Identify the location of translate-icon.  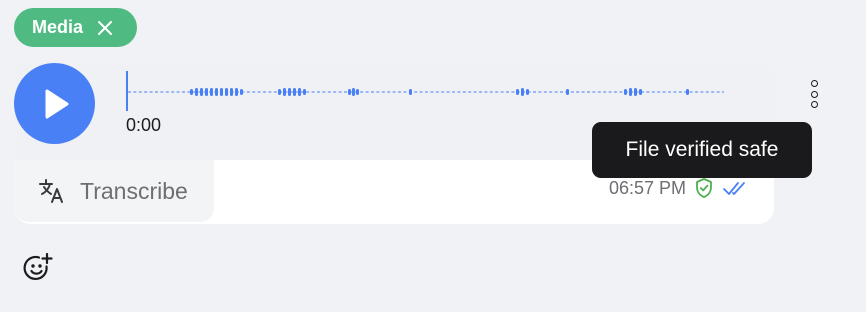
(51, 191).